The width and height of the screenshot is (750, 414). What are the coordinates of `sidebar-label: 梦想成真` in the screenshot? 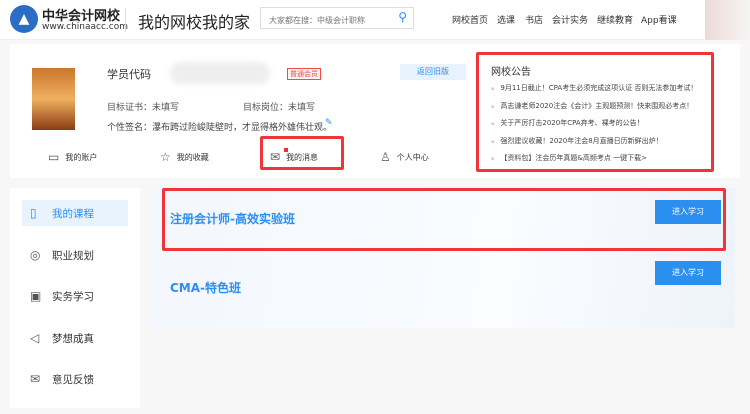 It's located at (73, 338).